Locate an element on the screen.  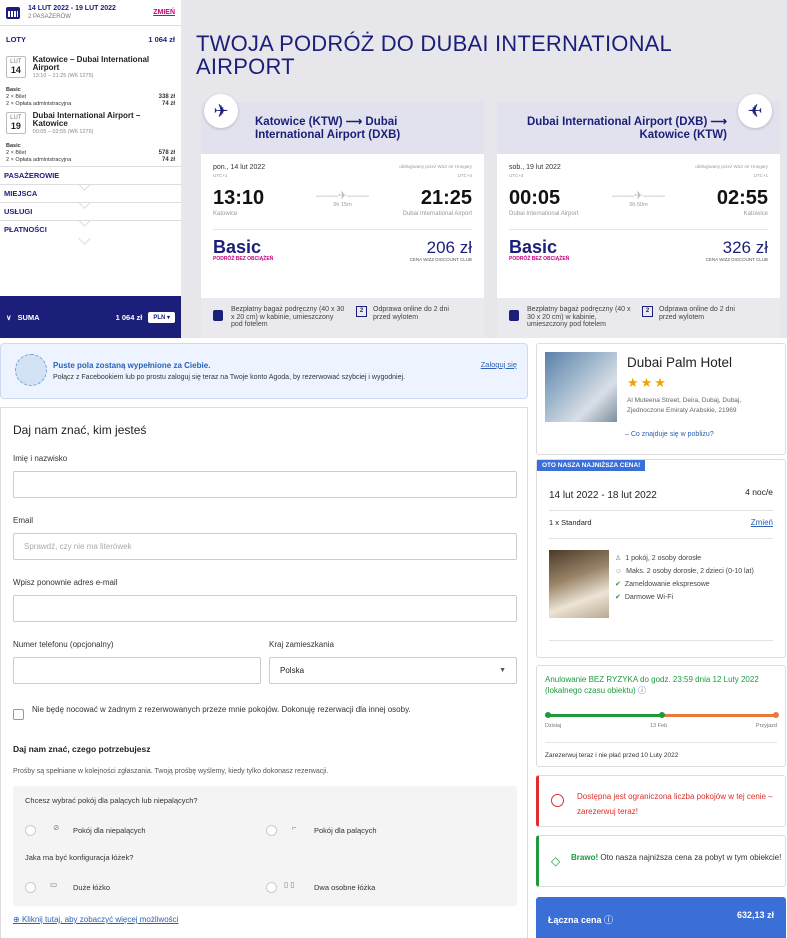
tag-icon: ◇ is located at coordinates (556, 861).